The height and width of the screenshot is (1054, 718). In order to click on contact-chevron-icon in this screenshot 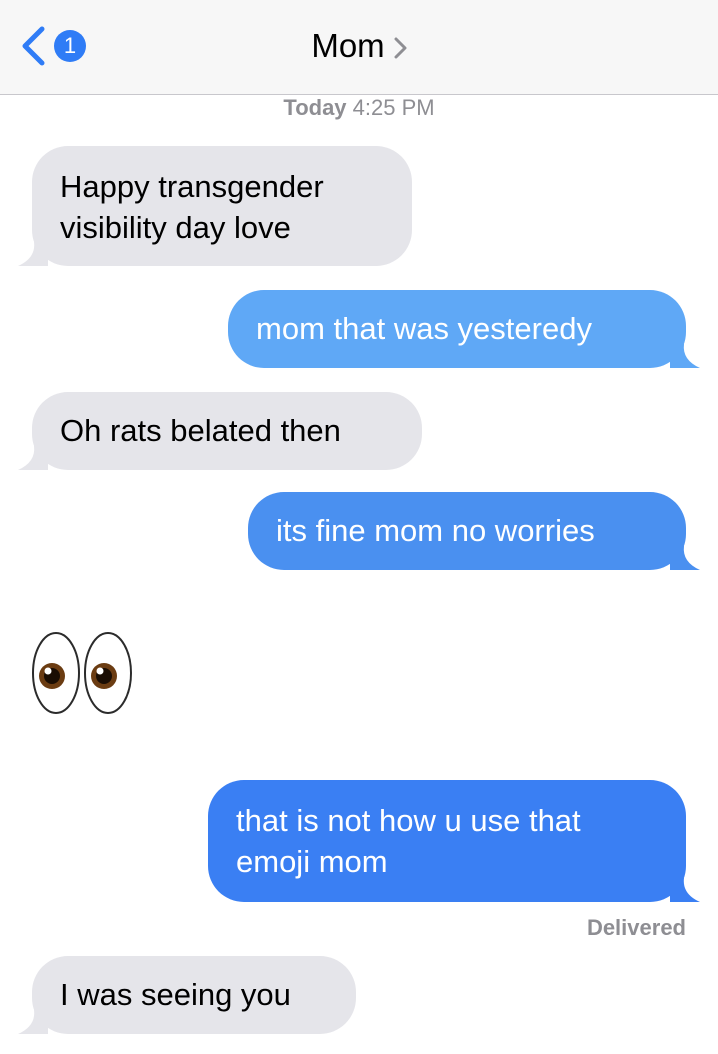, I will do `click(400, 48)`.